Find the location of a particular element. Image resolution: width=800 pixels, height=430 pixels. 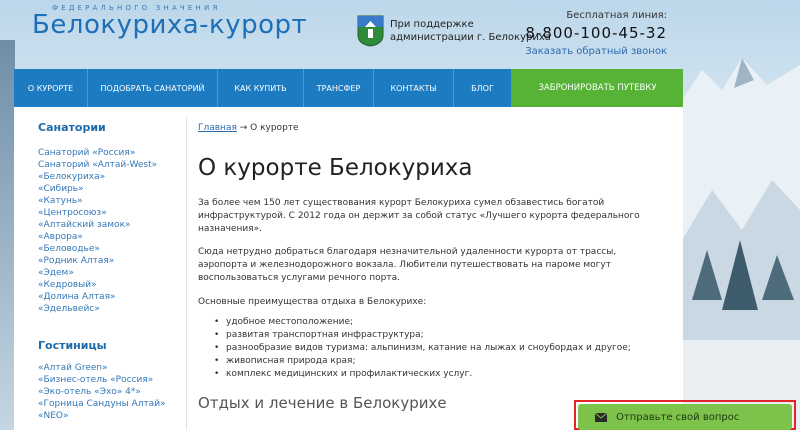

callback-link: Заказать обратный звонок is located at coordinates (596, 51).